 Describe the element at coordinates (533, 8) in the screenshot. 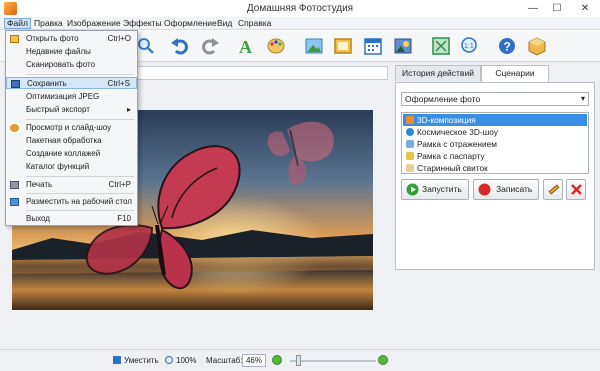

I see `minimize-button: —` at that location.